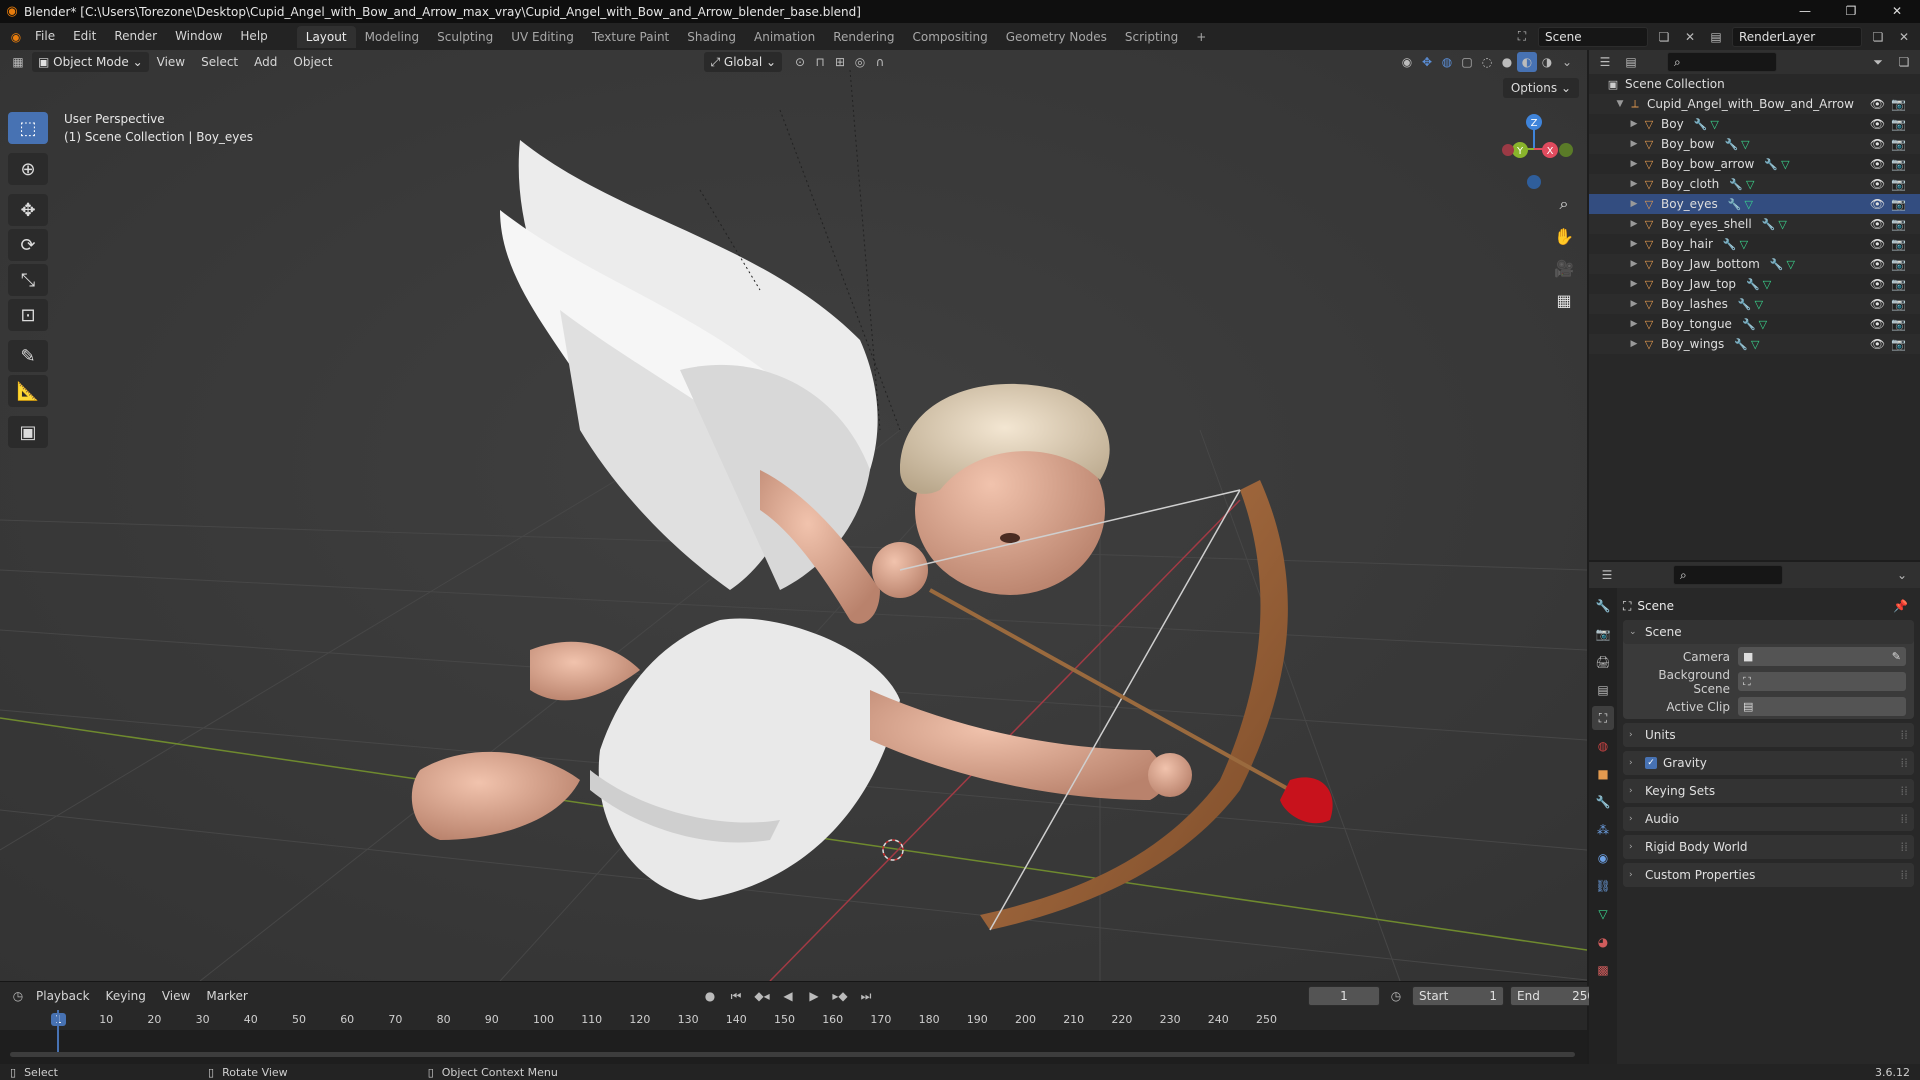 The image size is (1920, 1080). What do you see at coordinates (312, 62) in the screenshot?
I see `viewport-menu-object: Object` at bounding box center [312, 62].